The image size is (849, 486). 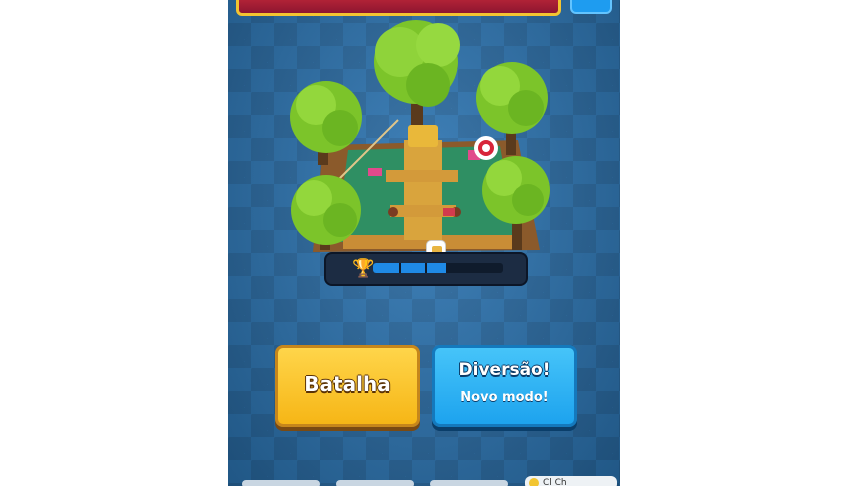 I want to click on progress-track, so click(x=438, y=268).